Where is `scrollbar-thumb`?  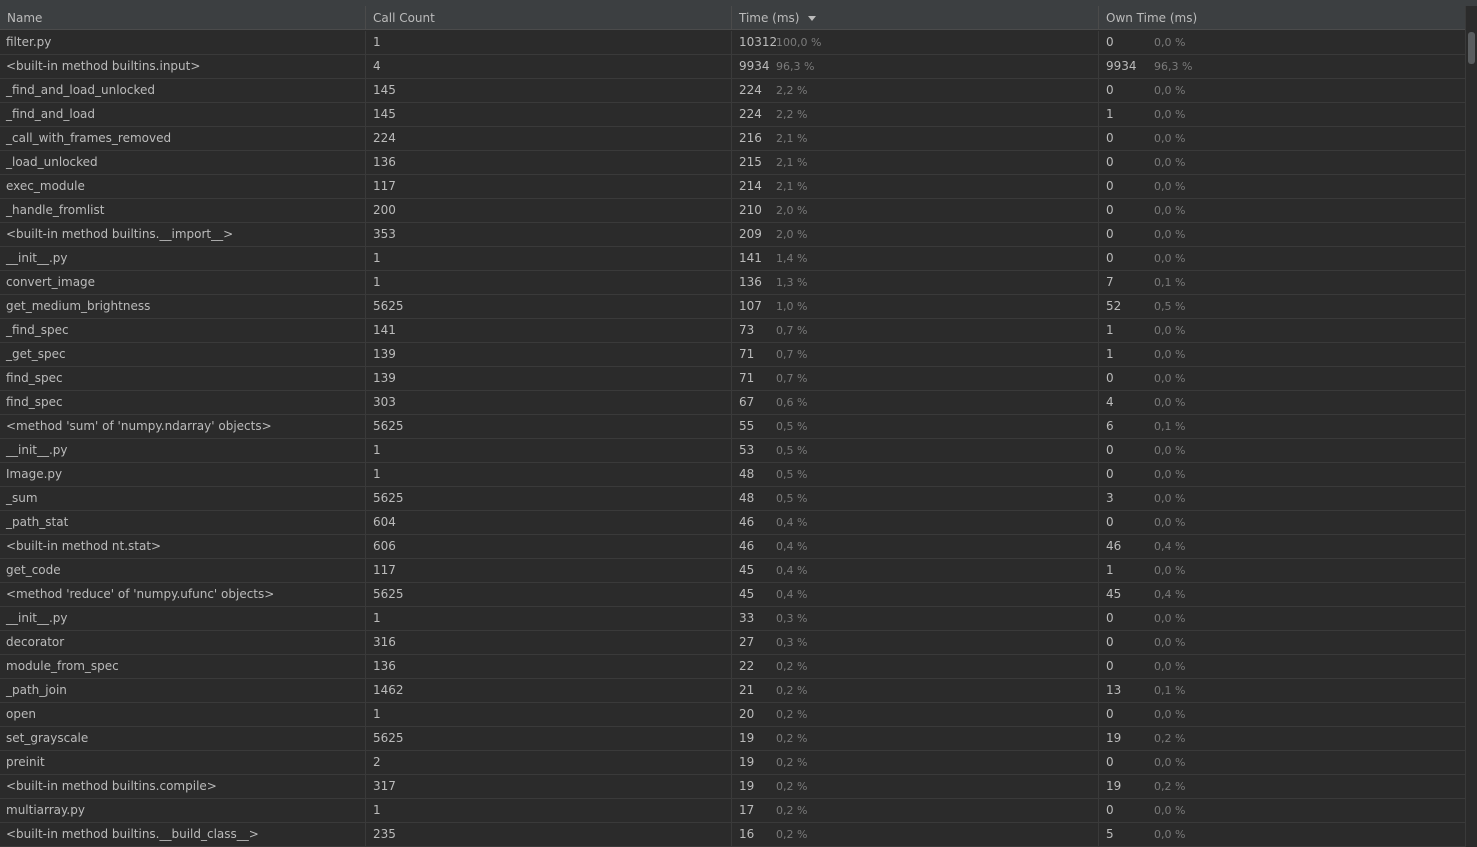
scrollbar-thumb is located at coordinates (1471, 48).